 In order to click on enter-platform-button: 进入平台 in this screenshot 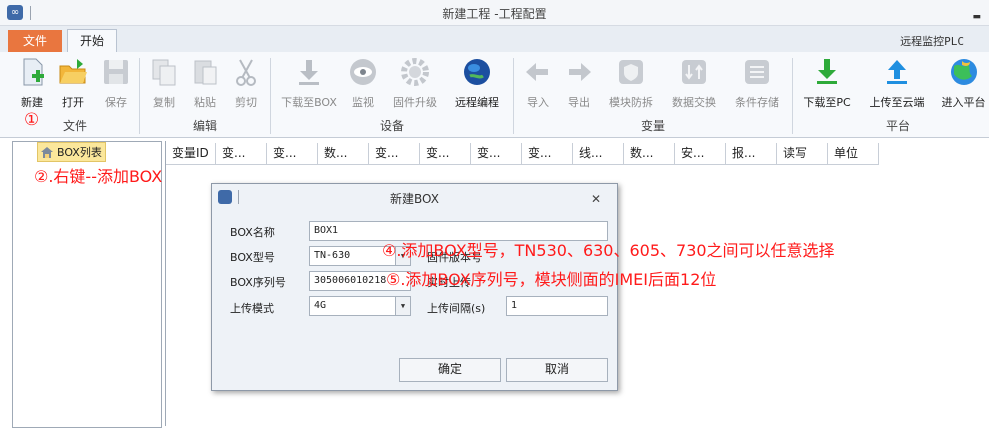, I will do `click(963, 84)`.